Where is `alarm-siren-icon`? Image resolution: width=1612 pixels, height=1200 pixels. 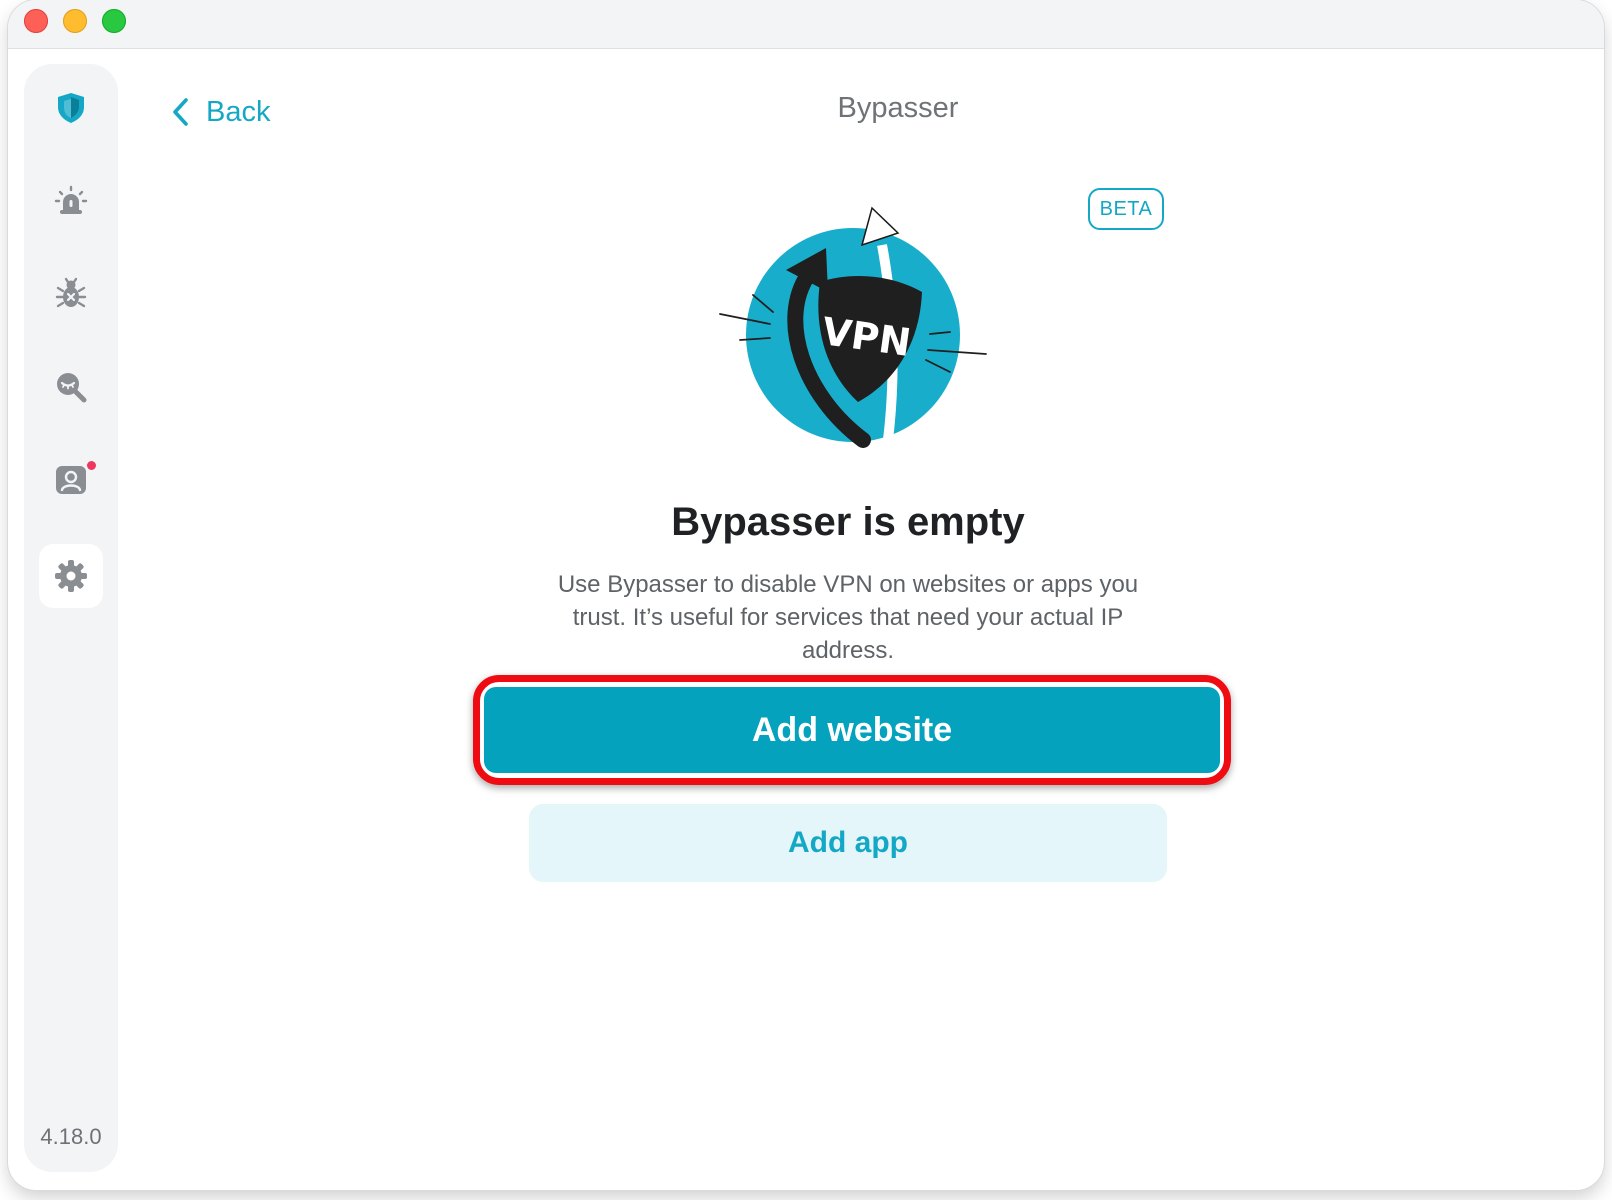
alarm-siren-icon is located at coordinates (71, 199).